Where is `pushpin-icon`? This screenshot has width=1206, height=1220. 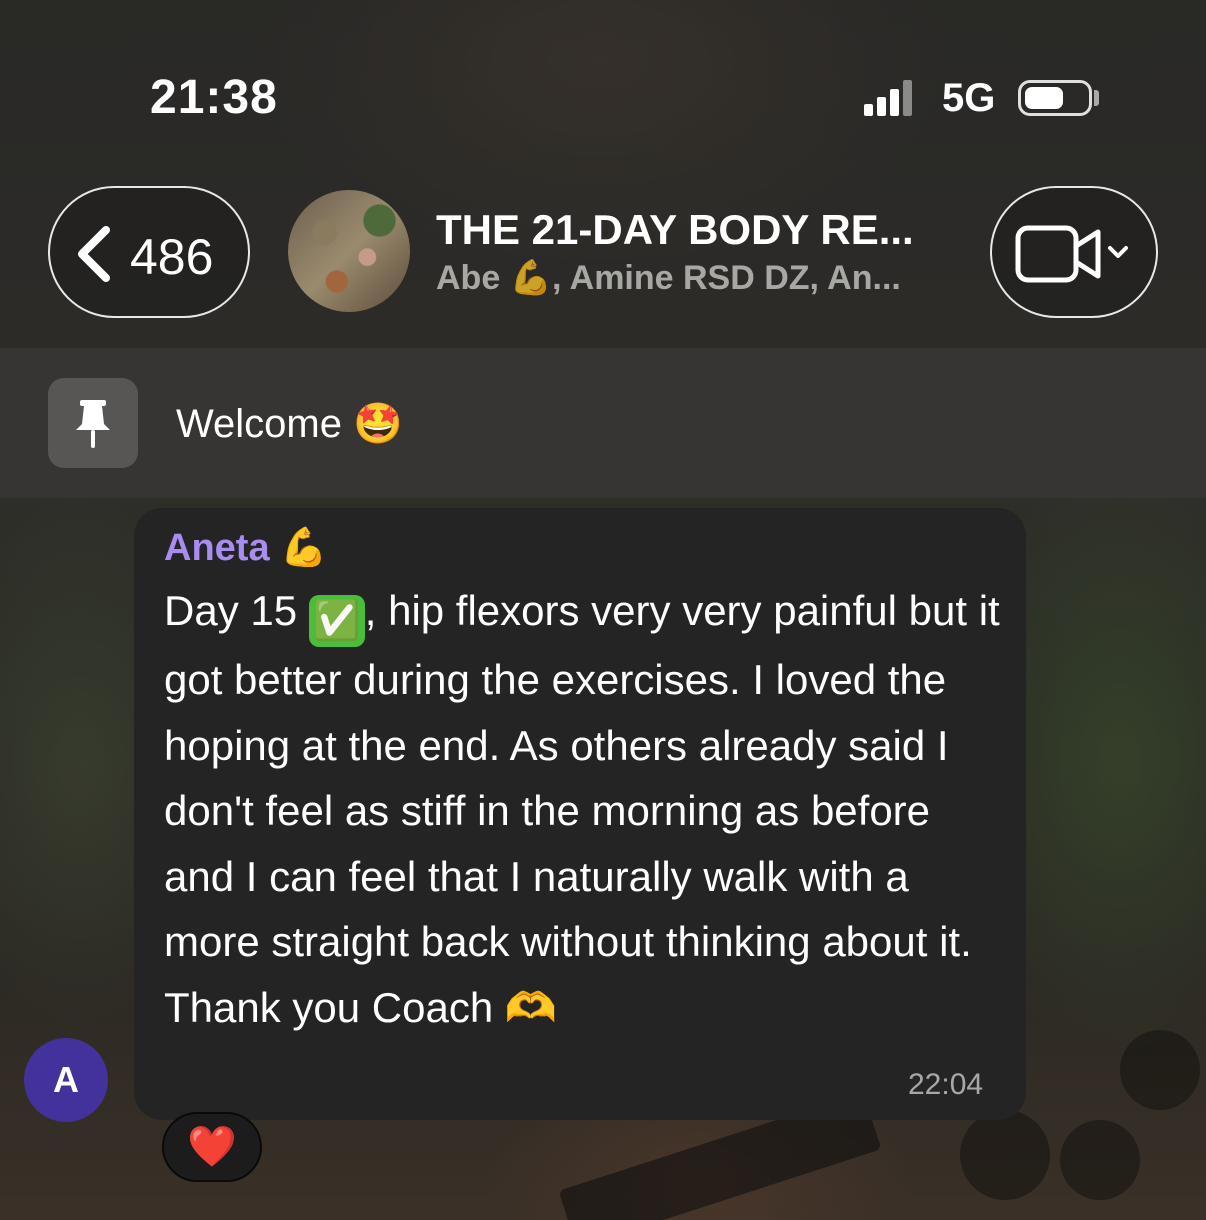 pushpin-icon is located at coordinates (93, 424).